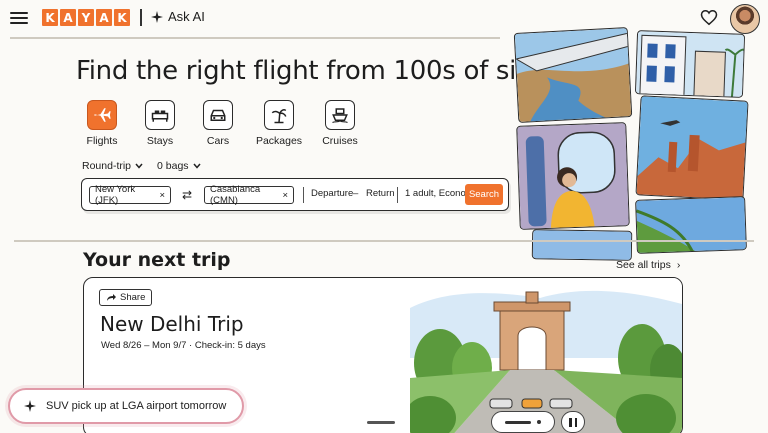  I want to click on palm-tree-icon, so click(279, 115).